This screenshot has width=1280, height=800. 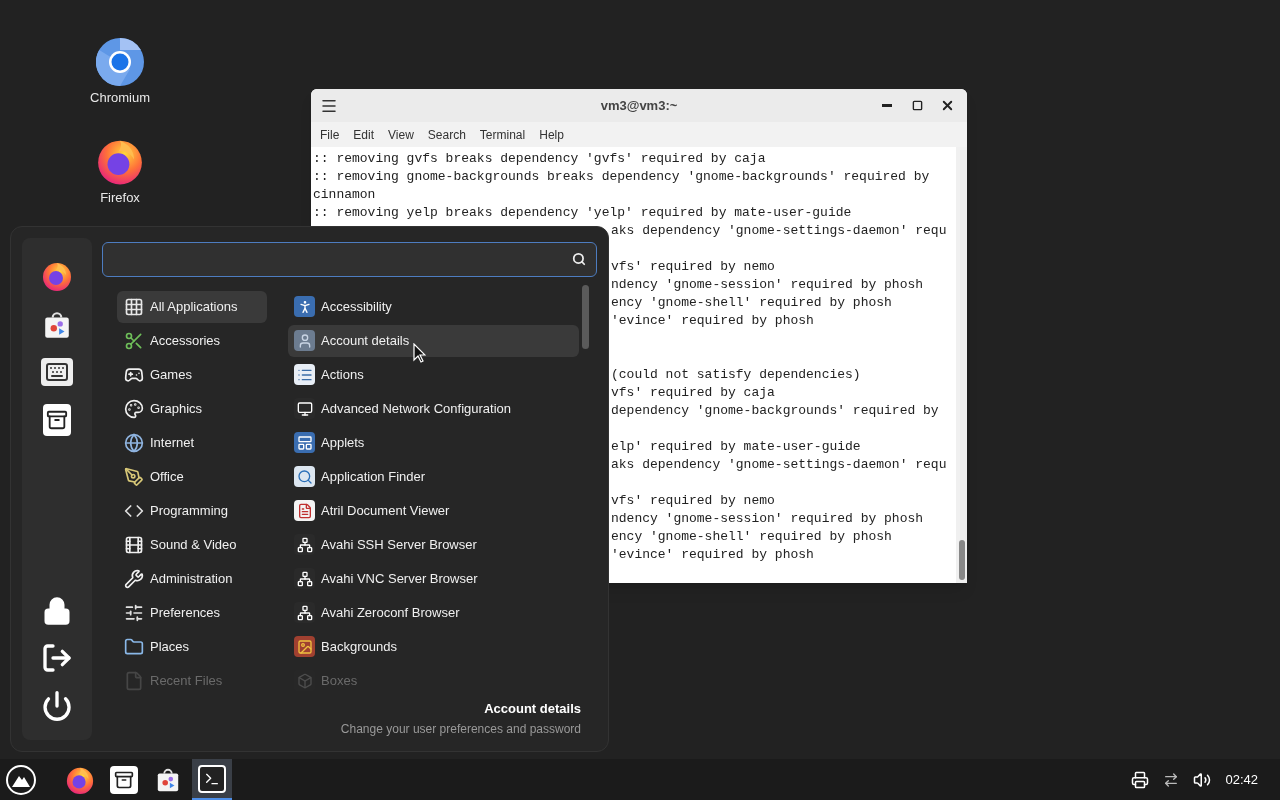 I want to click on accessibility-icon, so click(x=304, y=306).